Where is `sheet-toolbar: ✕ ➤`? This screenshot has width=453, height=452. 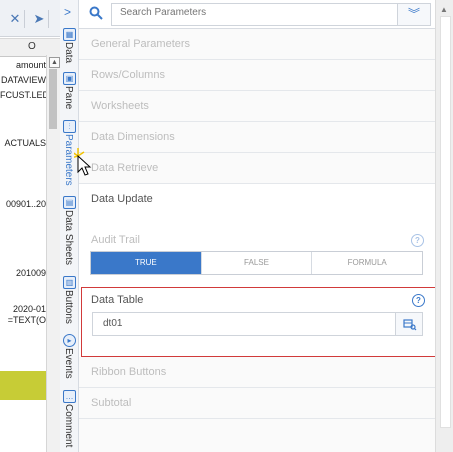
sheet-toolbar: ✕ ➤ is located at coordinates (30, 18).